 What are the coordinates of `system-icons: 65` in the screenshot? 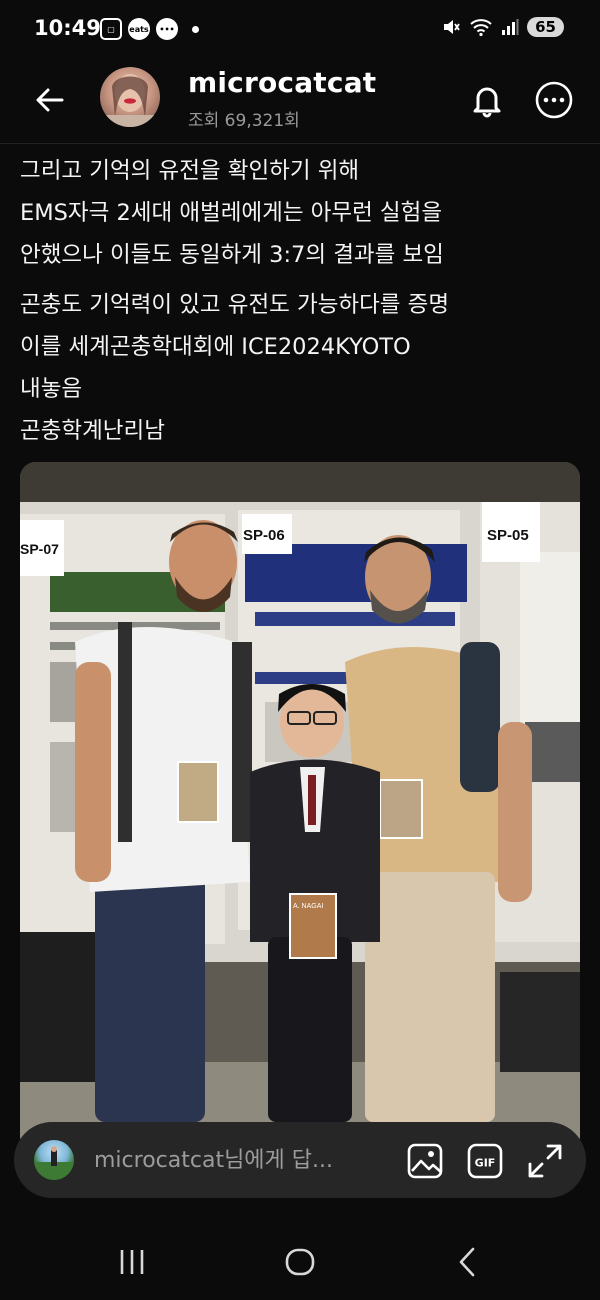 It's located at (502, 27).